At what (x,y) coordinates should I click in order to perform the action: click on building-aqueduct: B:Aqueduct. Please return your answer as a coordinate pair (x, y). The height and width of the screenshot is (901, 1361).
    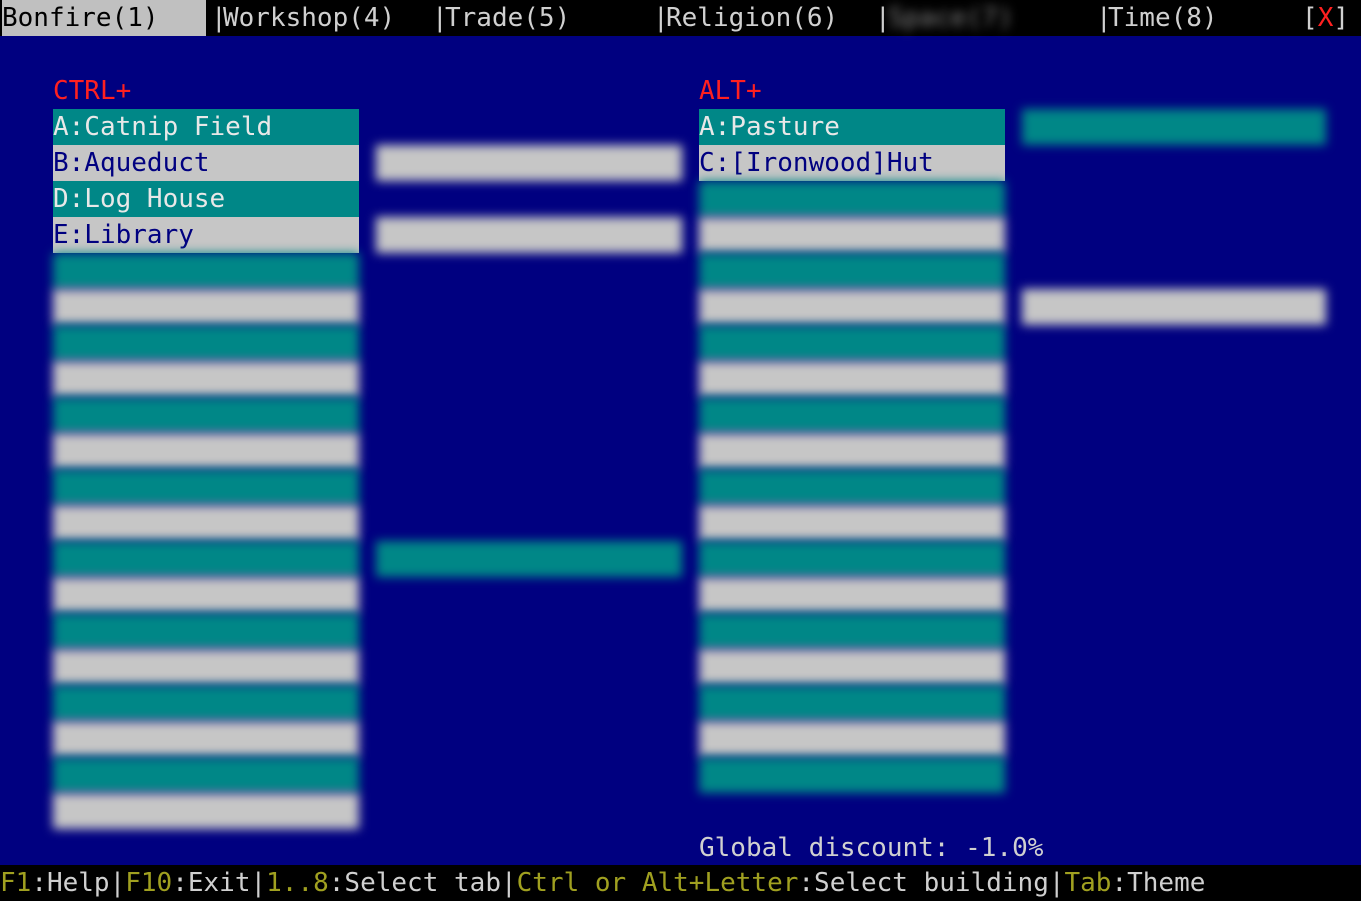
    Looking at the image, I should click on (206, 163).